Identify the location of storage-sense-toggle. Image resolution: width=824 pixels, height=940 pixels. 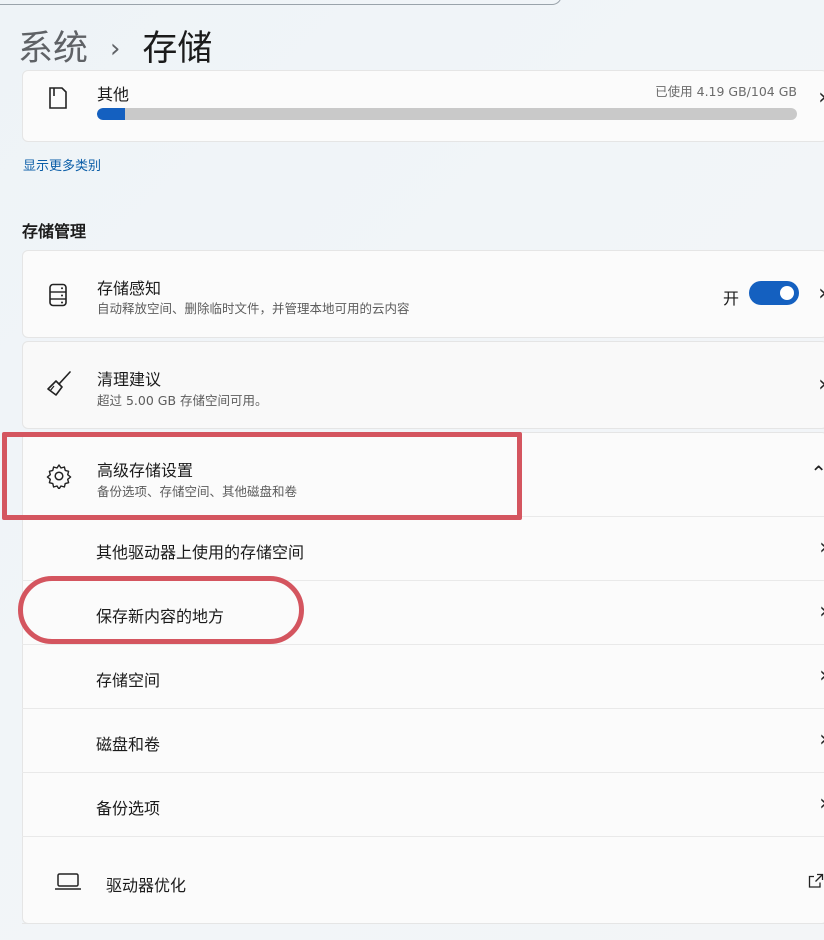
(774, 293).